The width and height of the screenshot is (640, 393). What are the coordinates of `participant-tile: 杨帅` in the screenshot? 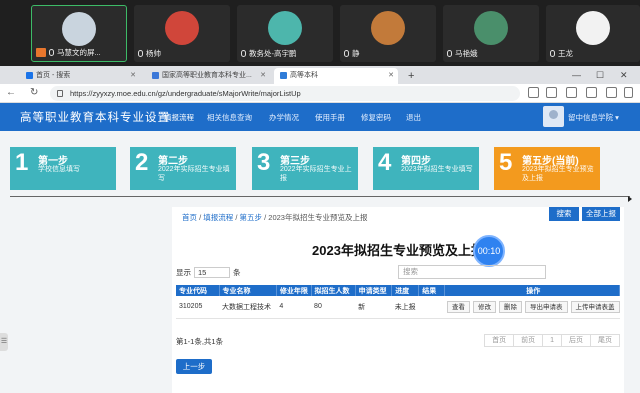 It's located at (182, 33).